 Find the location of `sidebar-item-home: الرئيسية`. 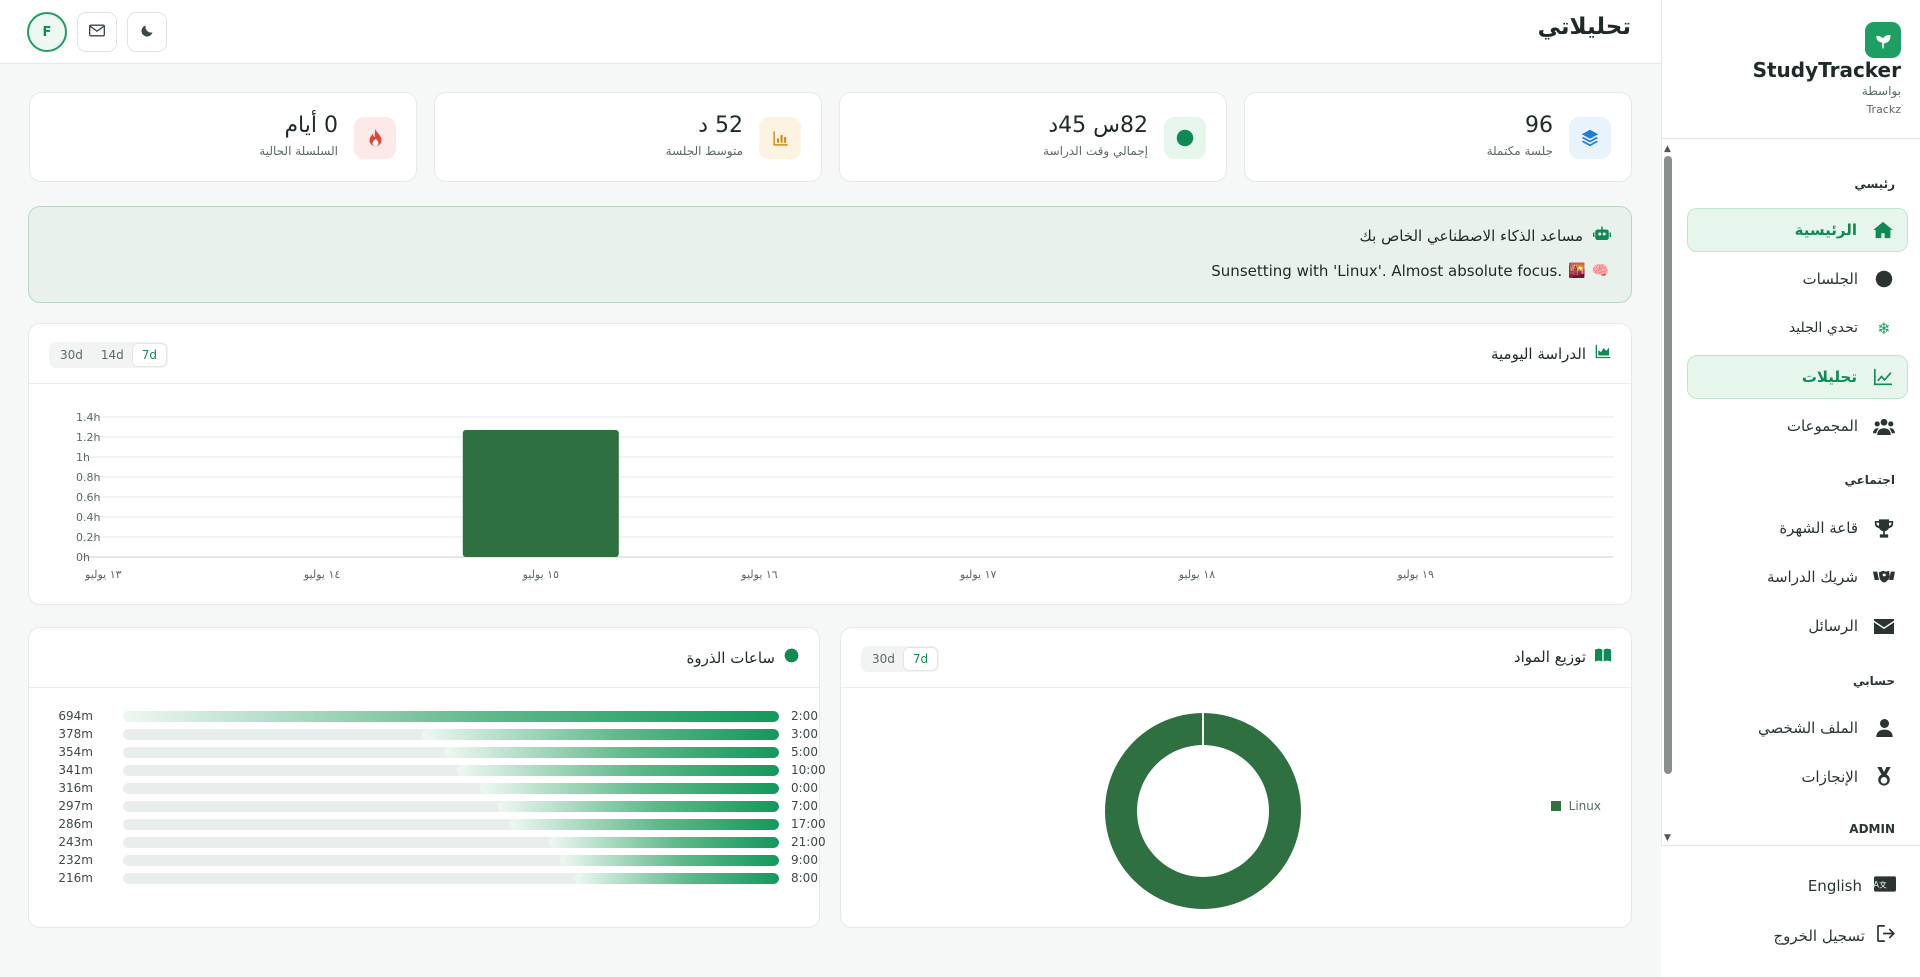

sidebar-item-home: الرئيسية is located at coordinates (1797, 230).